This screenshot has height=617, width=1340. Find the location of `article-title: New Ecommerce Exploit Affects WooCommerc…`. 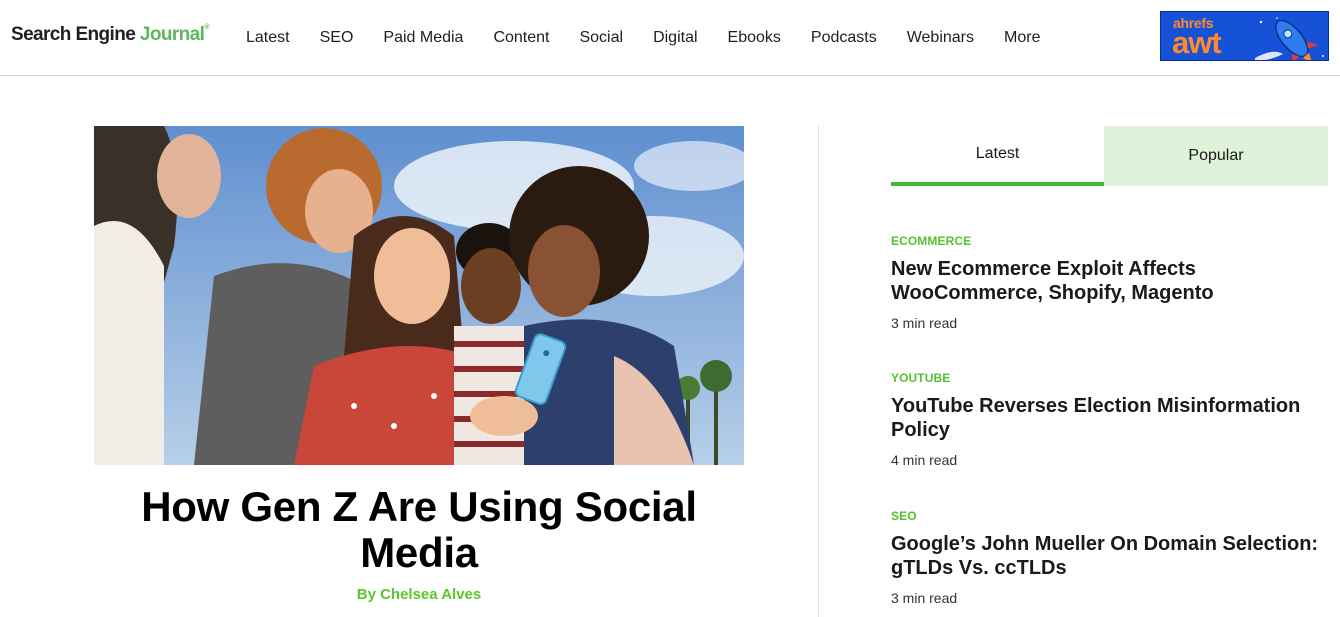

article-title: New Ecommerce Exploit Affects WooCommerc… is located at coordinates (1111, 281).